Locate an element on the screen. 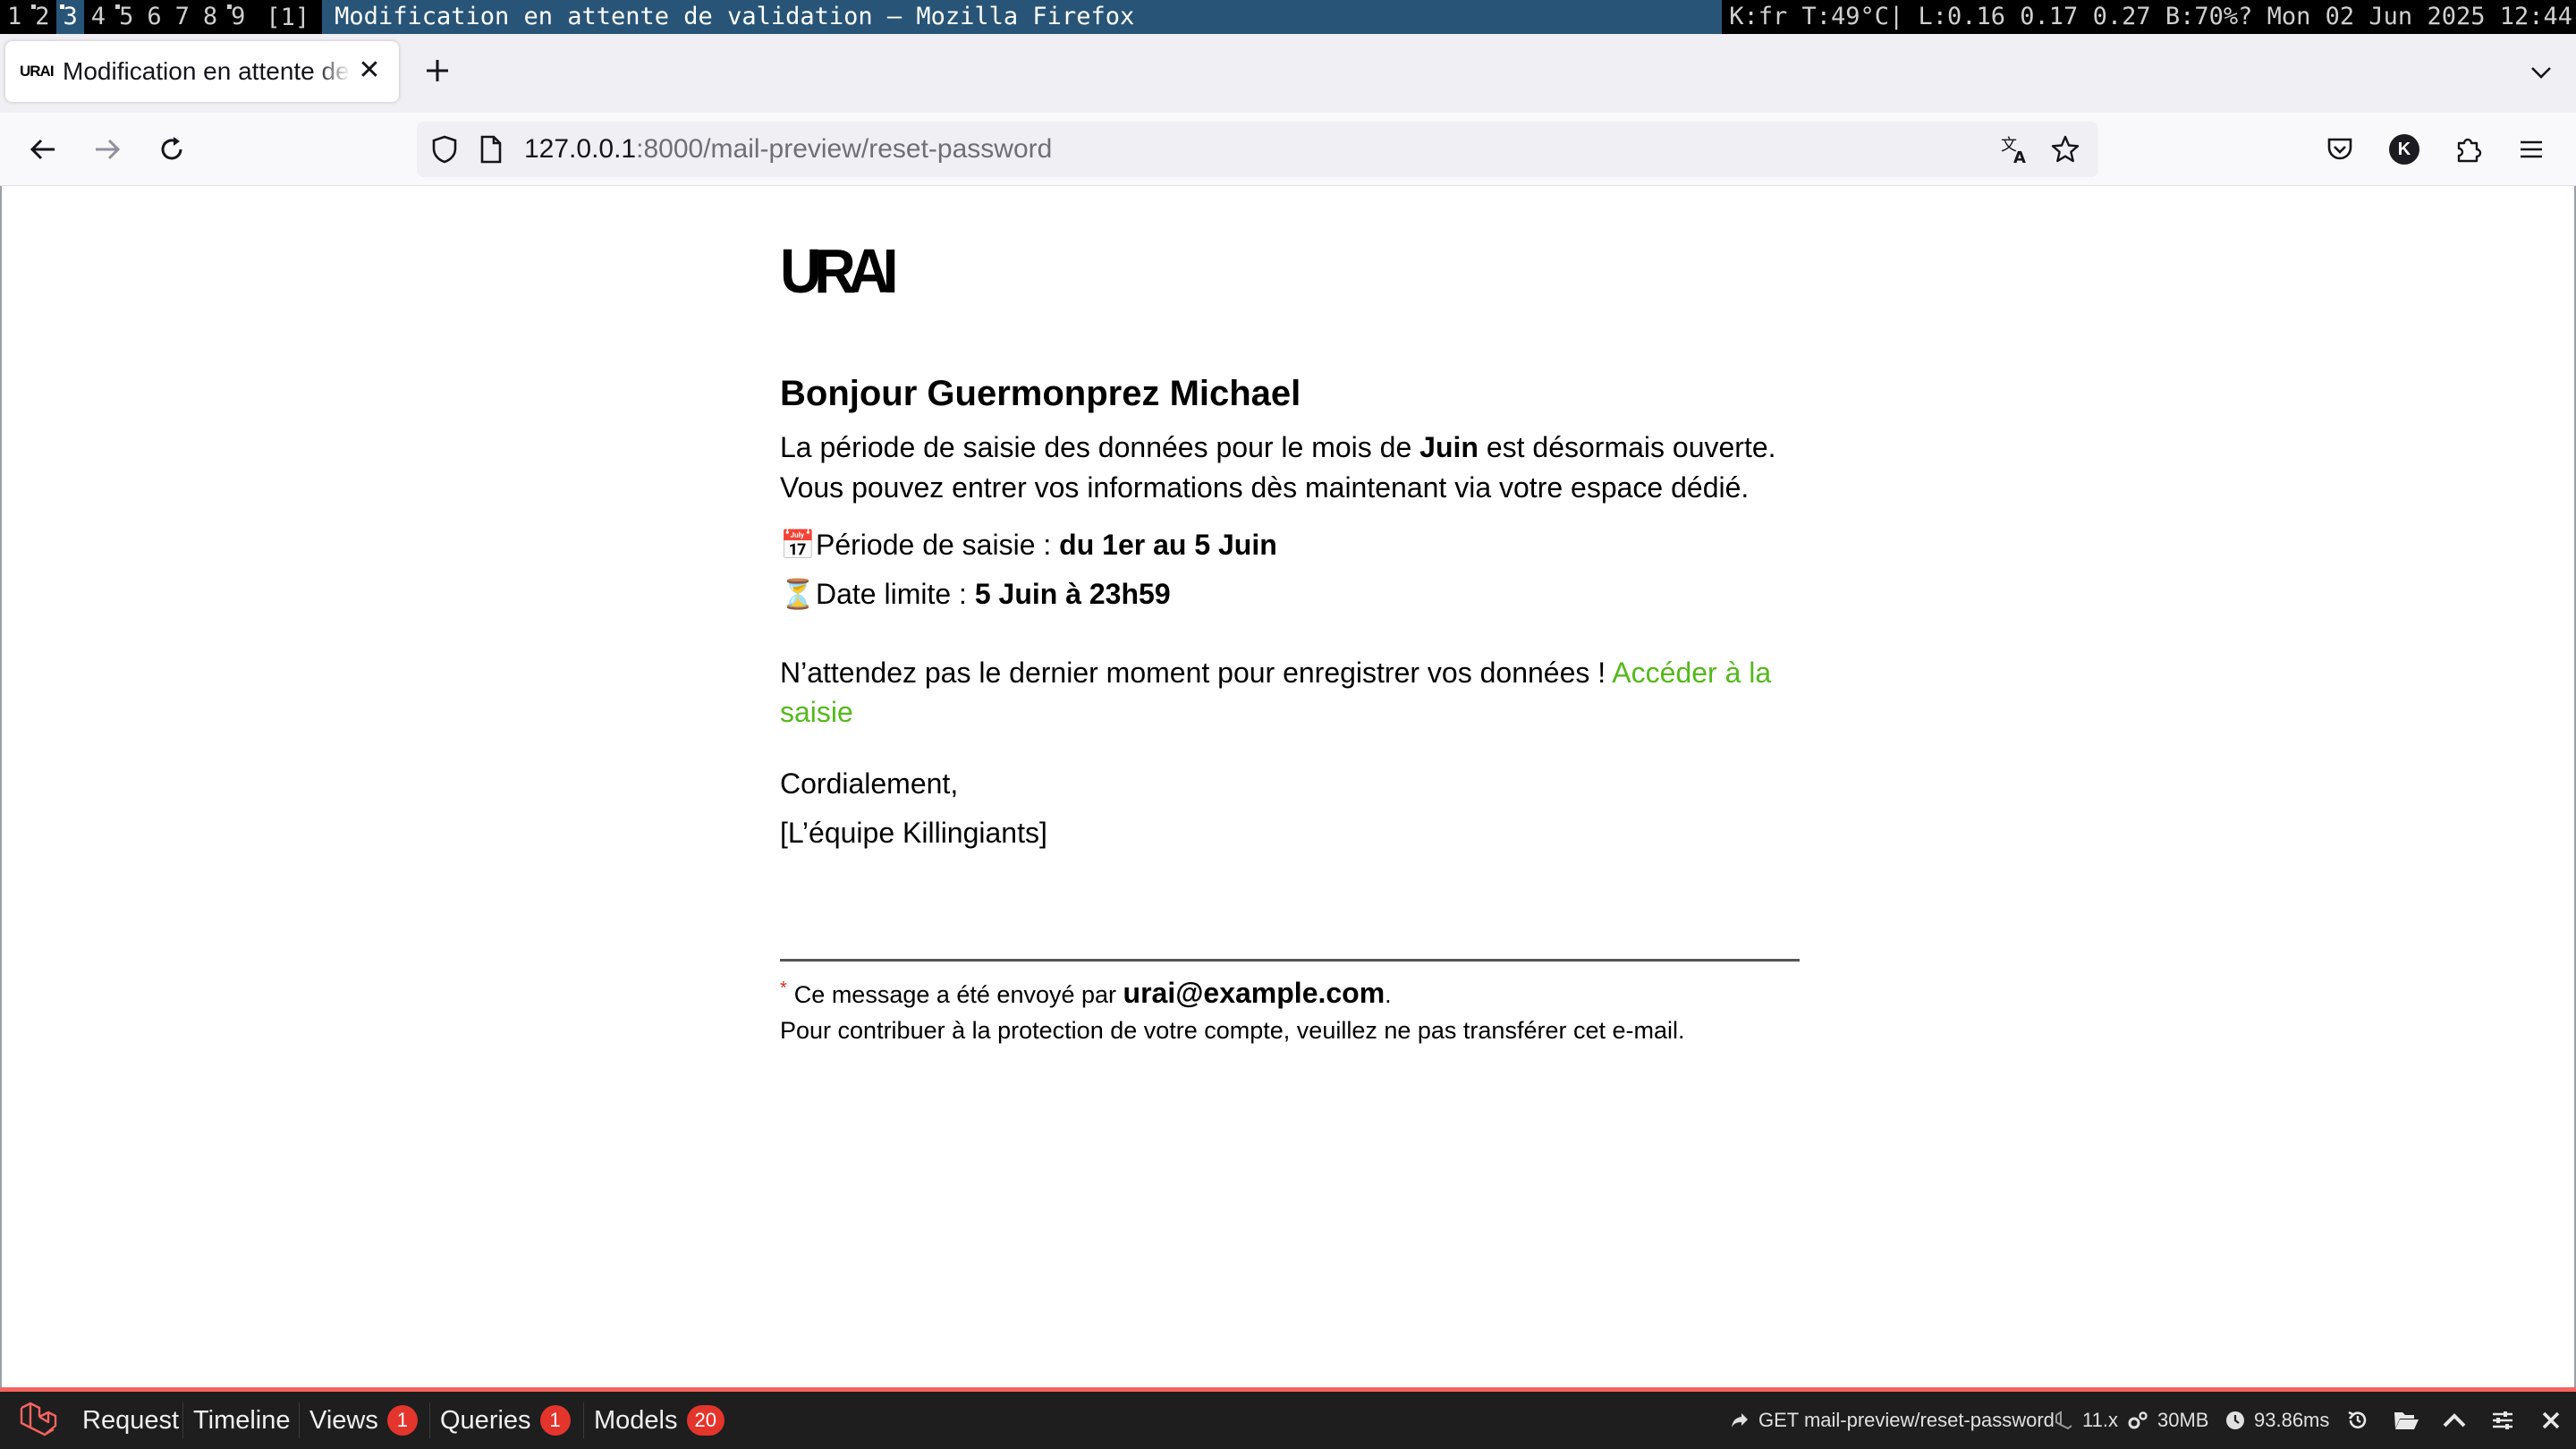 The width and height of the screenshot is (2576, 1449). share-icon is located at coordinates (1740, 1420).